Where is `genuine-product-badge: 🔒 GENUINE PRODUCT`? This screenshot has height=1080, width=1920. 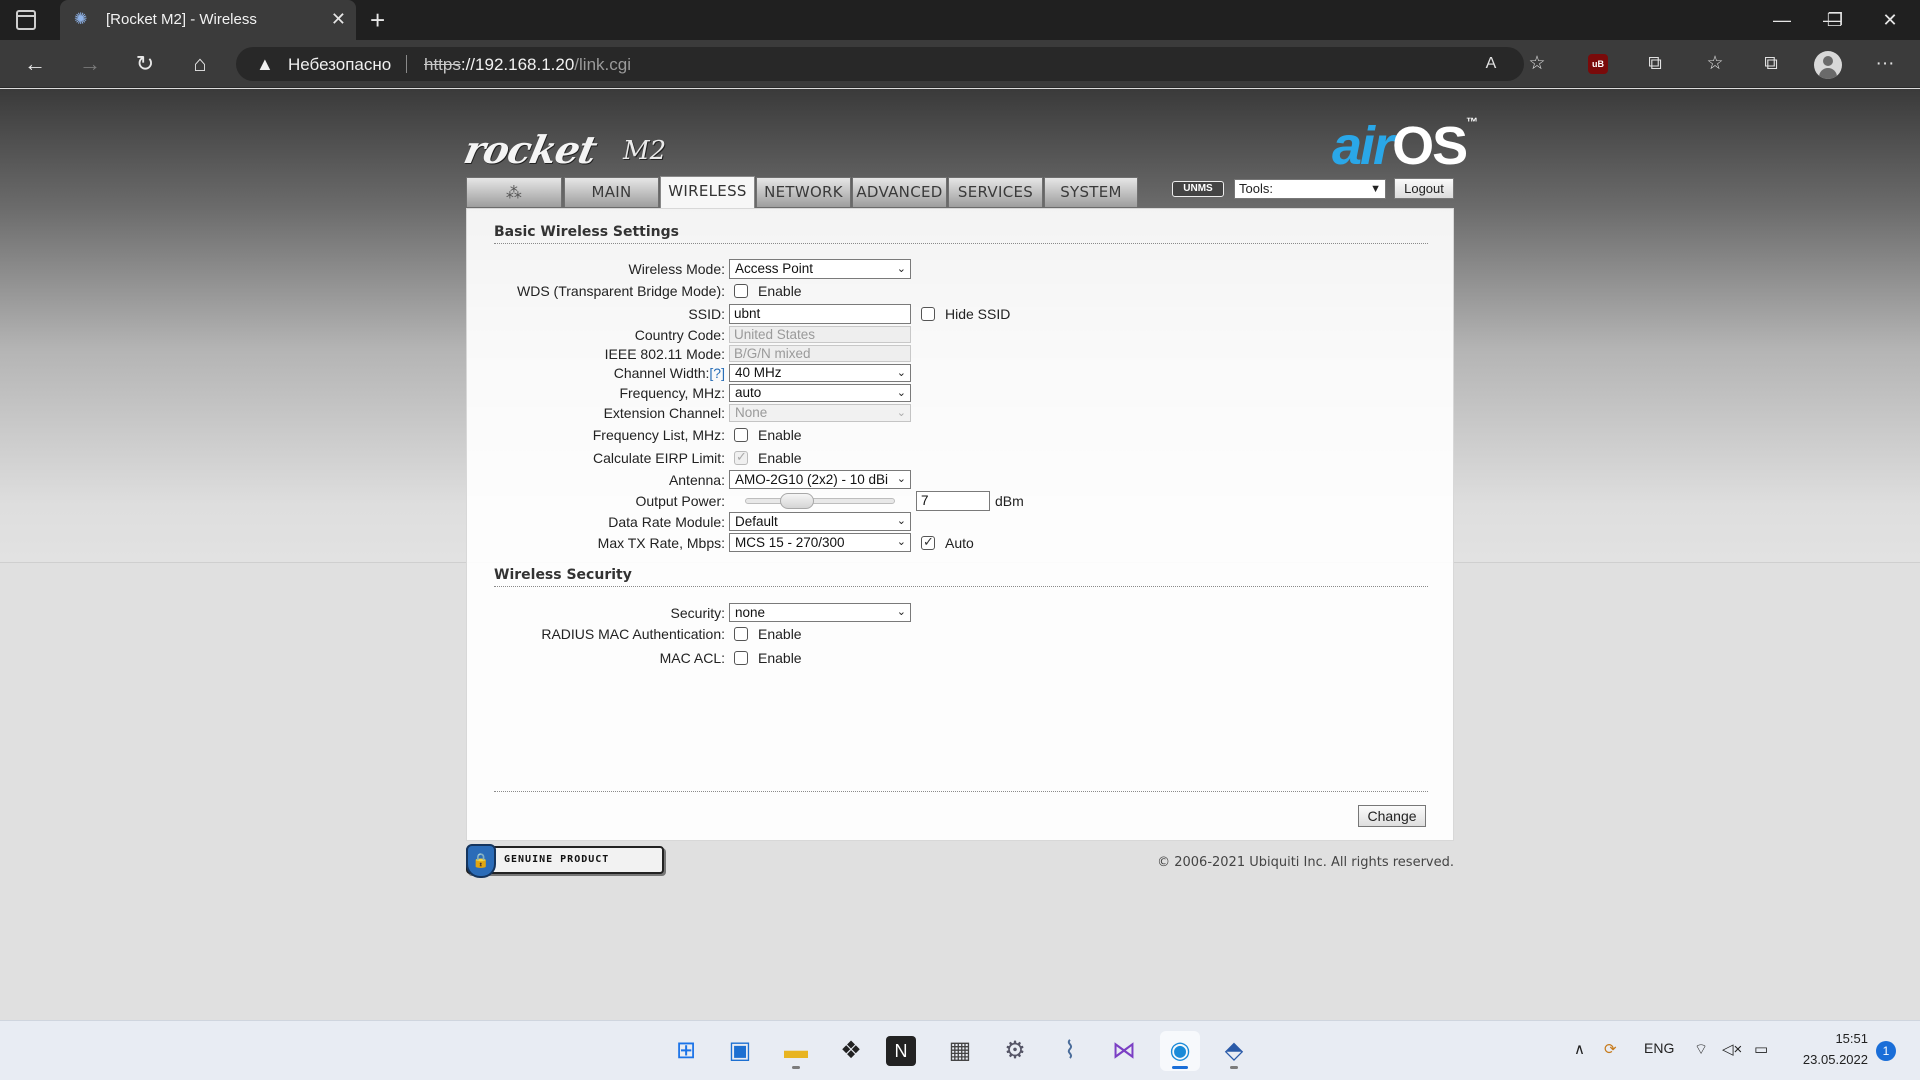
genuine-product-badge: 🔒 GENUINE PRODUCT is located at coordinates (565, 861).